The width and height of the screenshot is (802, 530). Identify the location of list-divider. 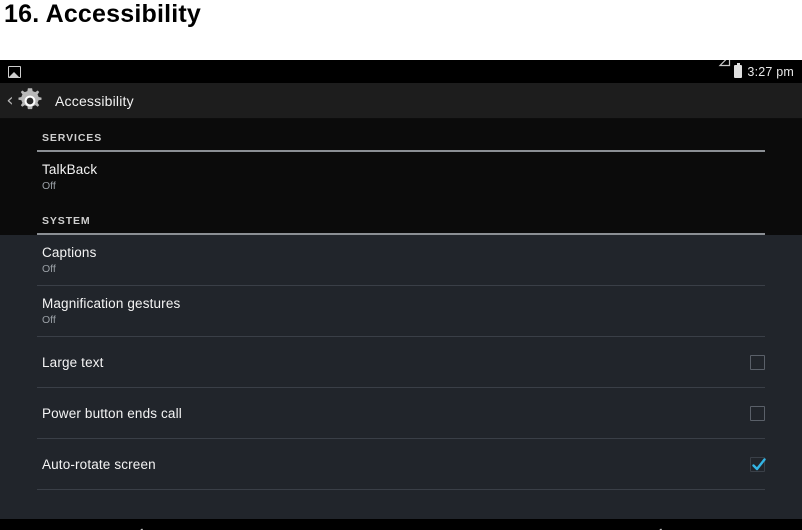
(401, 489).